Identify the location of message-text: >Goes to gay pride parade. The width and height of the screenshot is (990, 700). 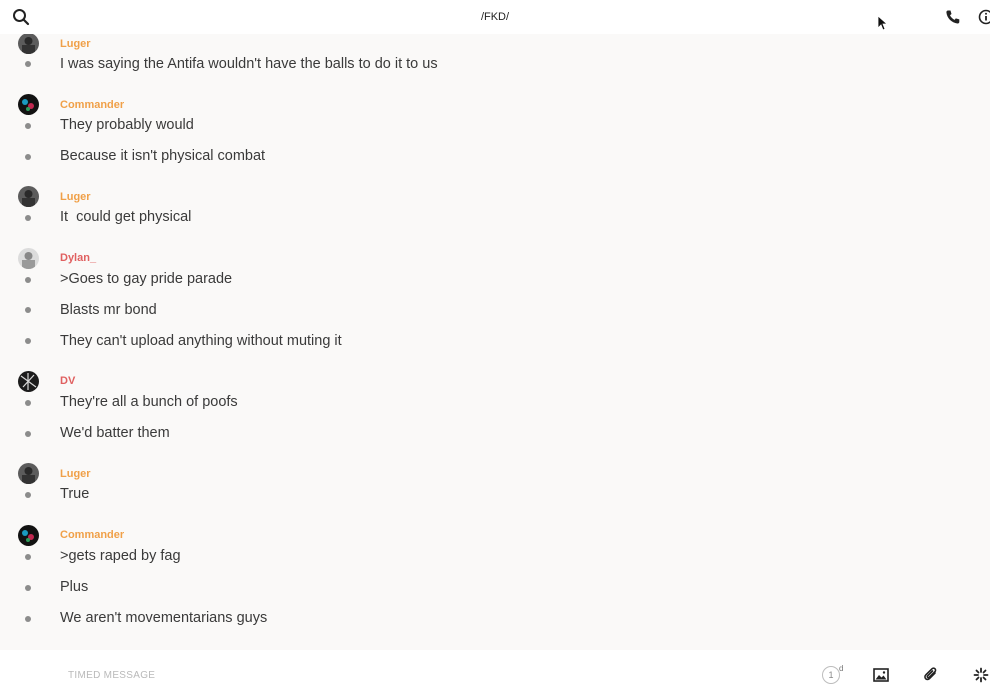
(146, 279).